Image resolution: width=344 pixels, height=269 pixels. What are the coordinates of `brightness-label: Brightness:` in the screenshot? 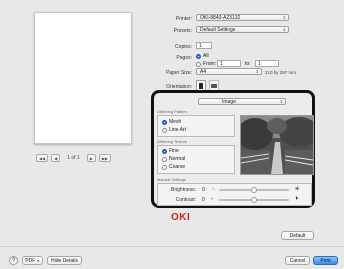 It's located at (183, 190).